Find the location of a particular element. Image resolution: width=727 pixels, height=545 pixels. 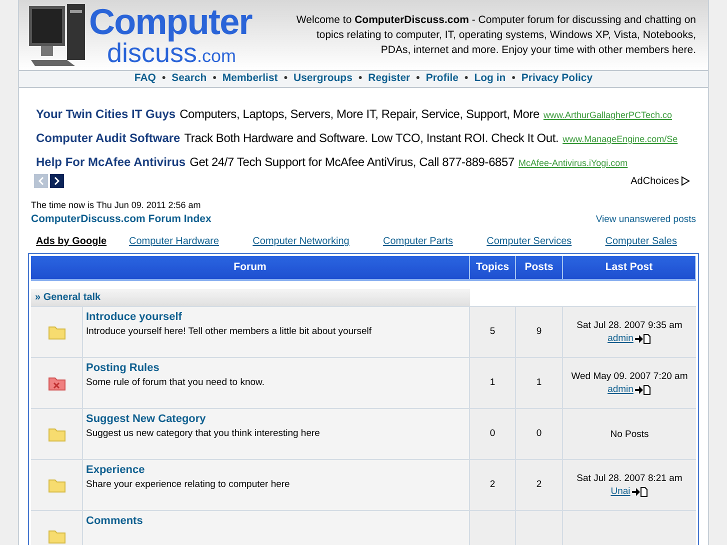

author-link: Unai is located at coordinates (620, 491).